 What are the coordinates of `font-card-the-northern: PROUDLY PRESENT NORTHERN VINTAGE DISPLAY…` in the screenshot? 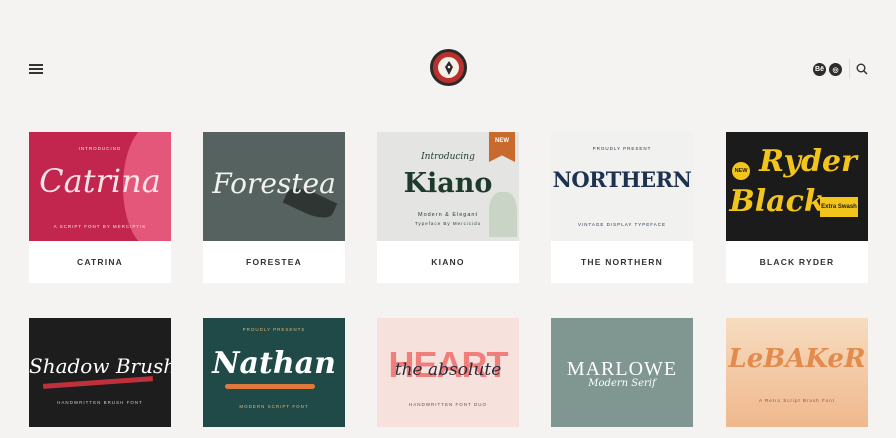 It's located at (622, 207).